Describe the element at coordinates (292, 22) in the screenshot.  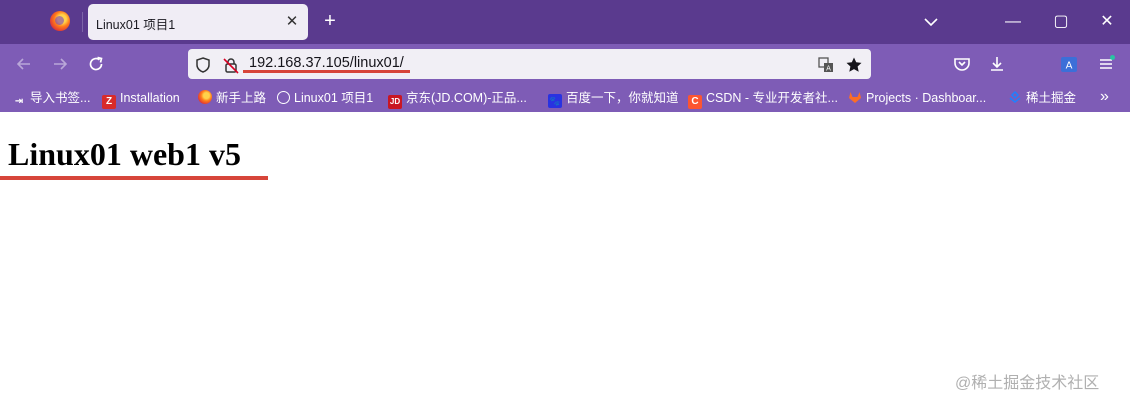
I see `tab-close-icon: ✕` at that location.